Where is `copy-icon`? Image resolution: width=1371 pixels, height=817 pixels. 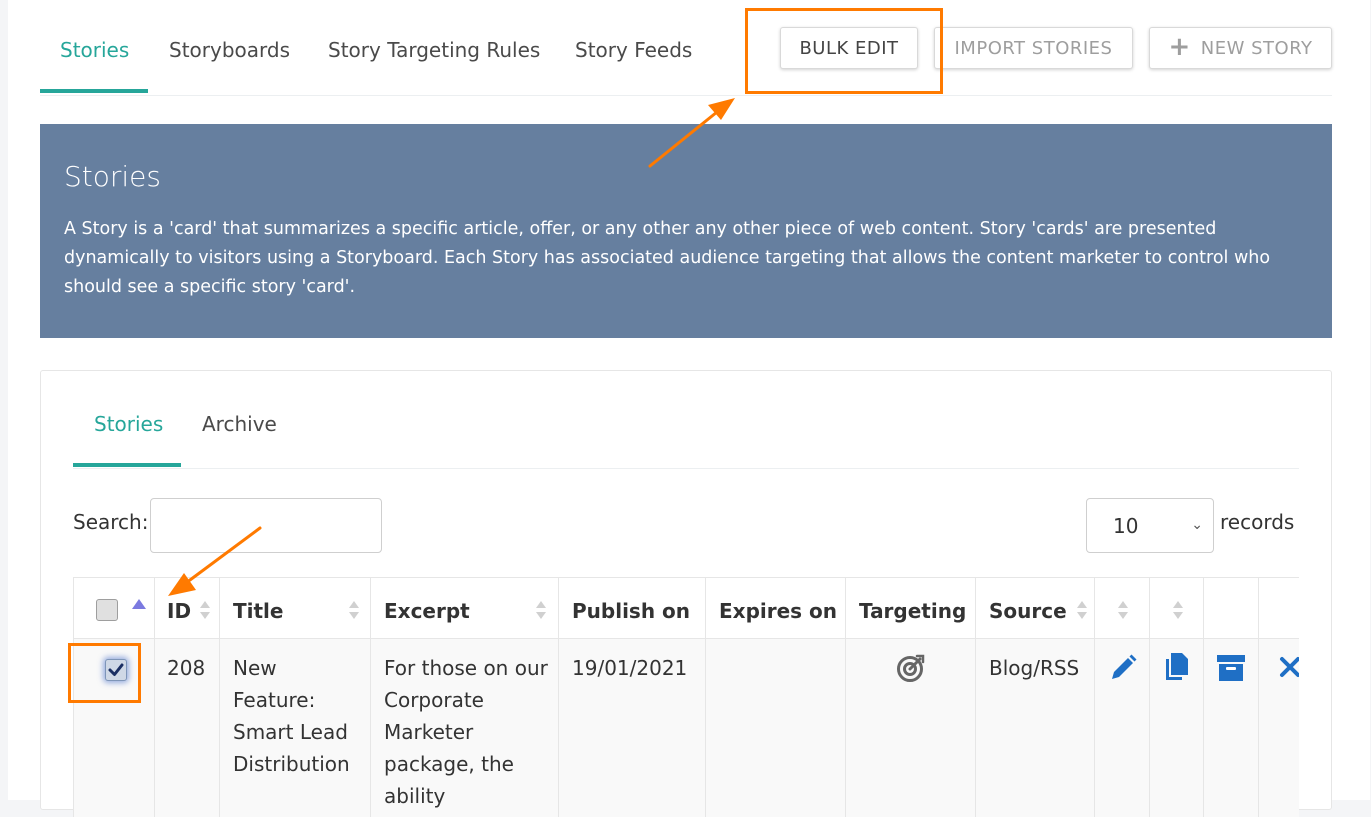
copy-icon is located at coordinates (1177, 667).